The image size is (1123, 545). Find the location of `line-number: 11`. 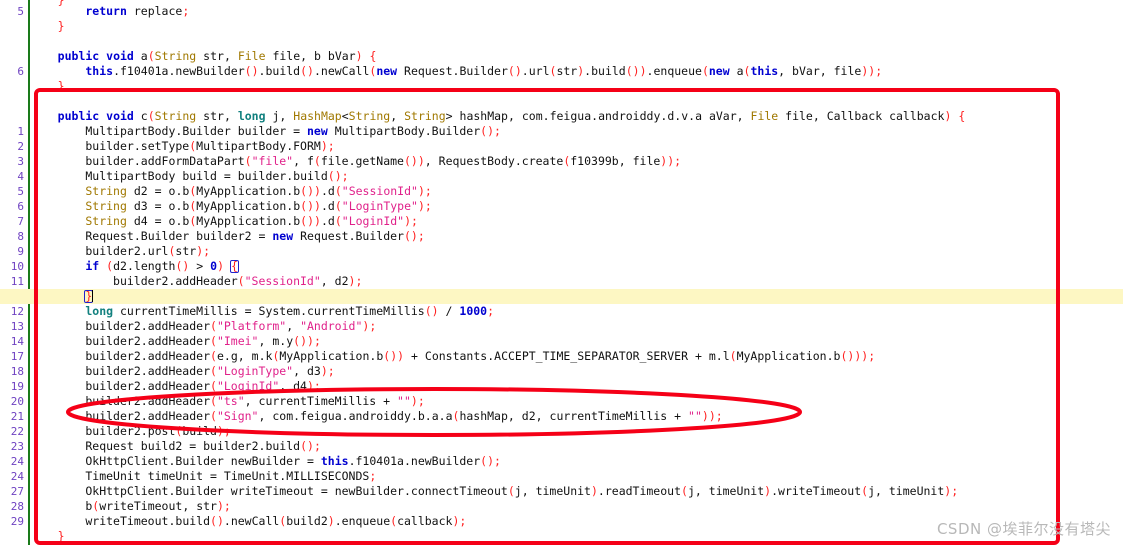

line-number: 11 is located at coordinates (17, 281).